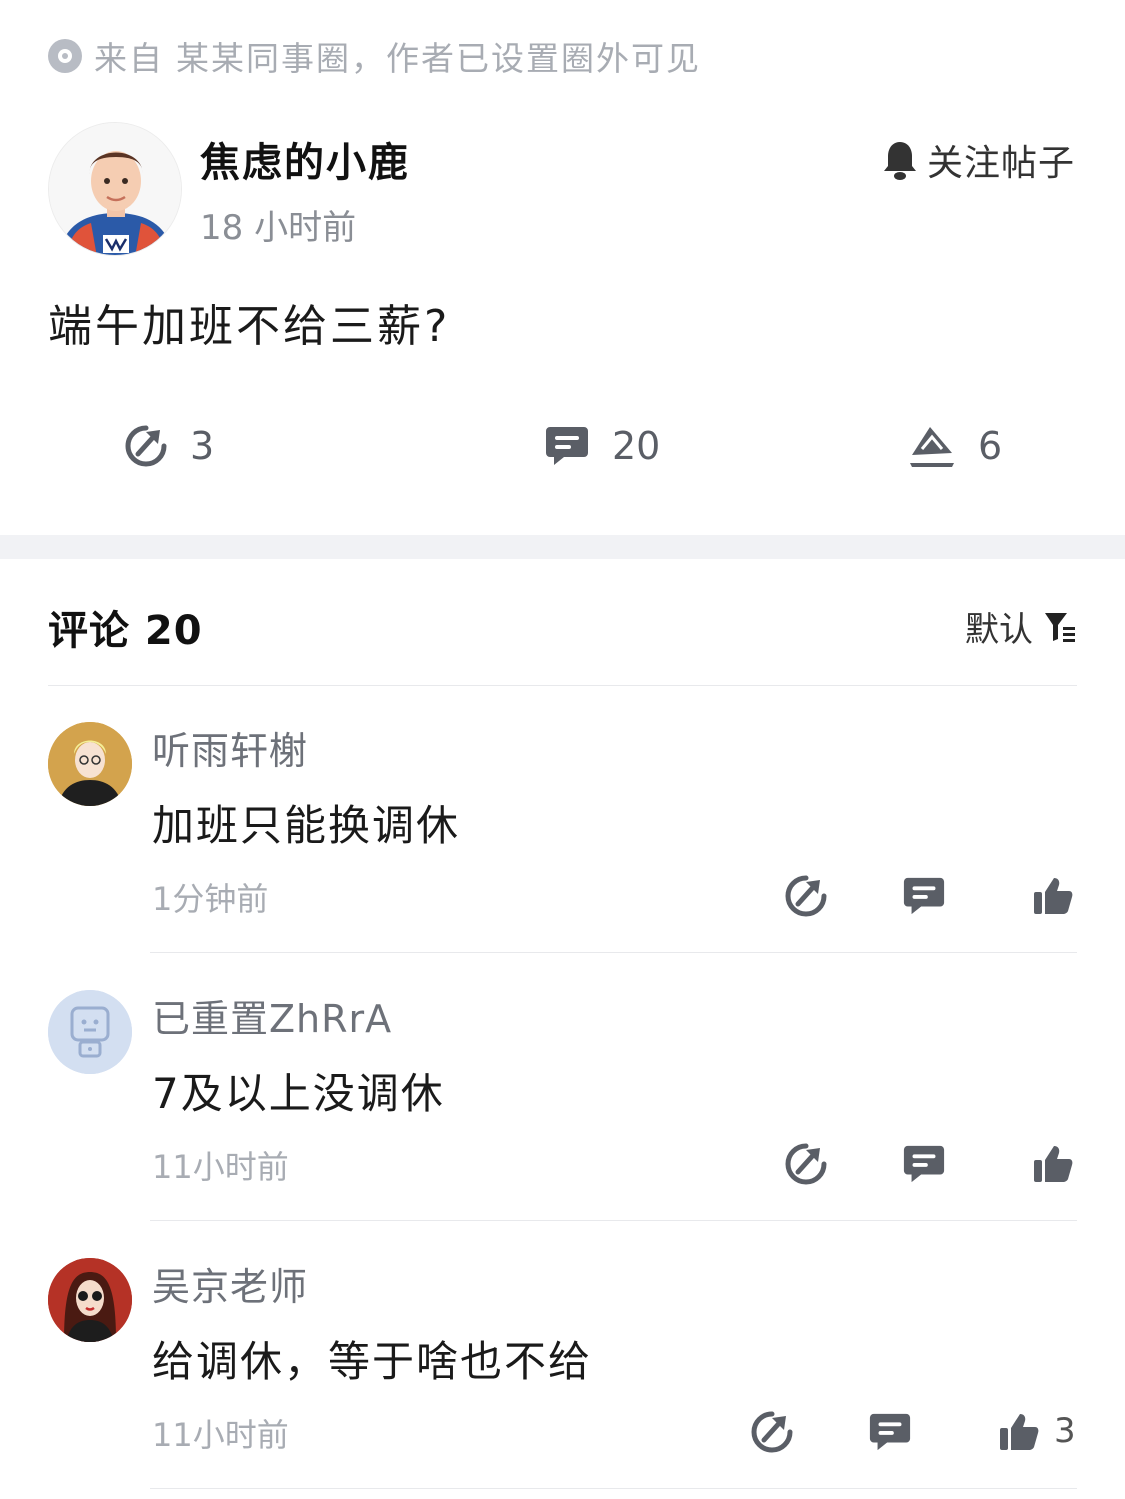 Image resolution: width=1125 pixels, height=1499 pixels. Describe the element at coordinates (230, 1283) in the screenshot. I see `comment-author: 吴京老师` at that location.